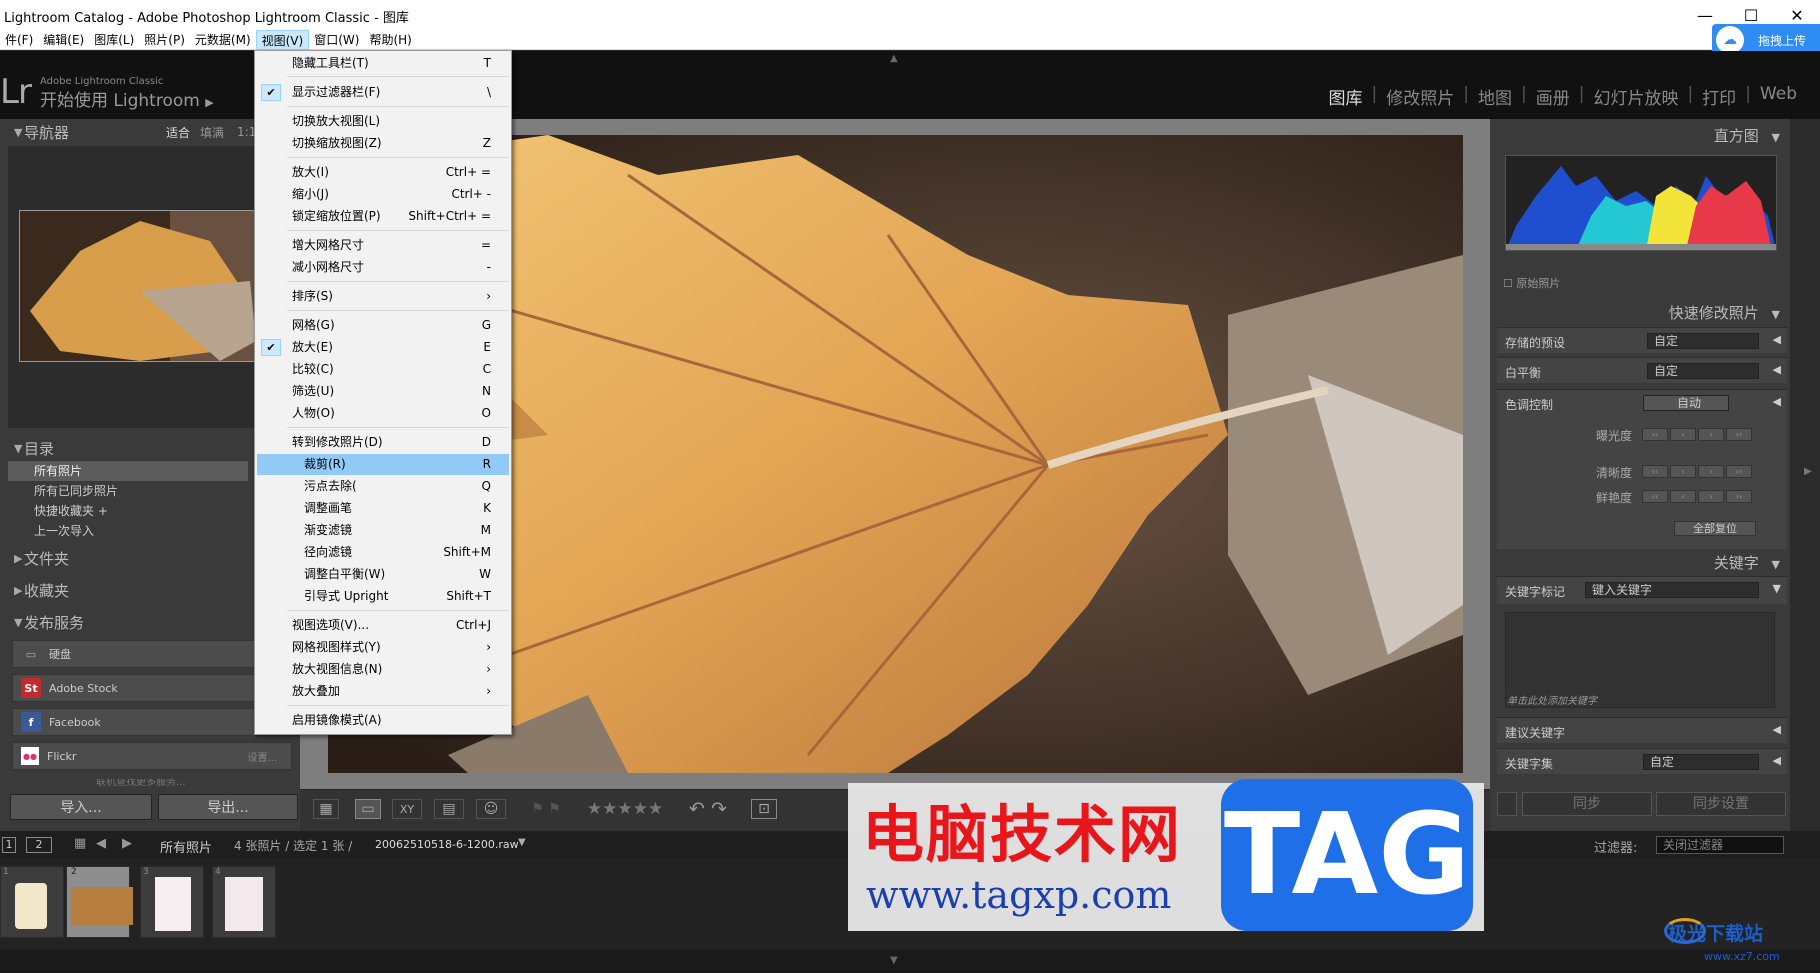 The height and width of the screenshot is (973, 1820). What do you see at coordinates (1587, 804) in the screenshot?
I see `sync-button: 同步` at bounding box center [1587, 804].